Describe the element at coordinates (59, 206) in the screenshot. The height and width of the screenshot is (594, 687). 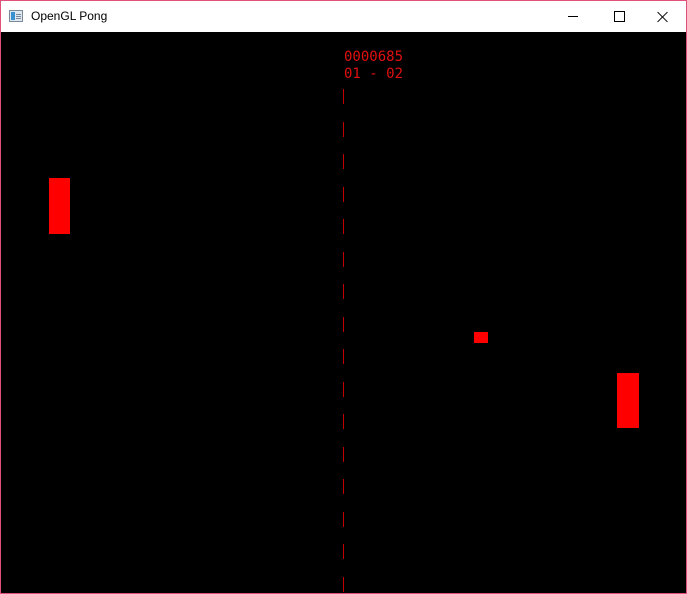
I see `left-paddle` at that location.